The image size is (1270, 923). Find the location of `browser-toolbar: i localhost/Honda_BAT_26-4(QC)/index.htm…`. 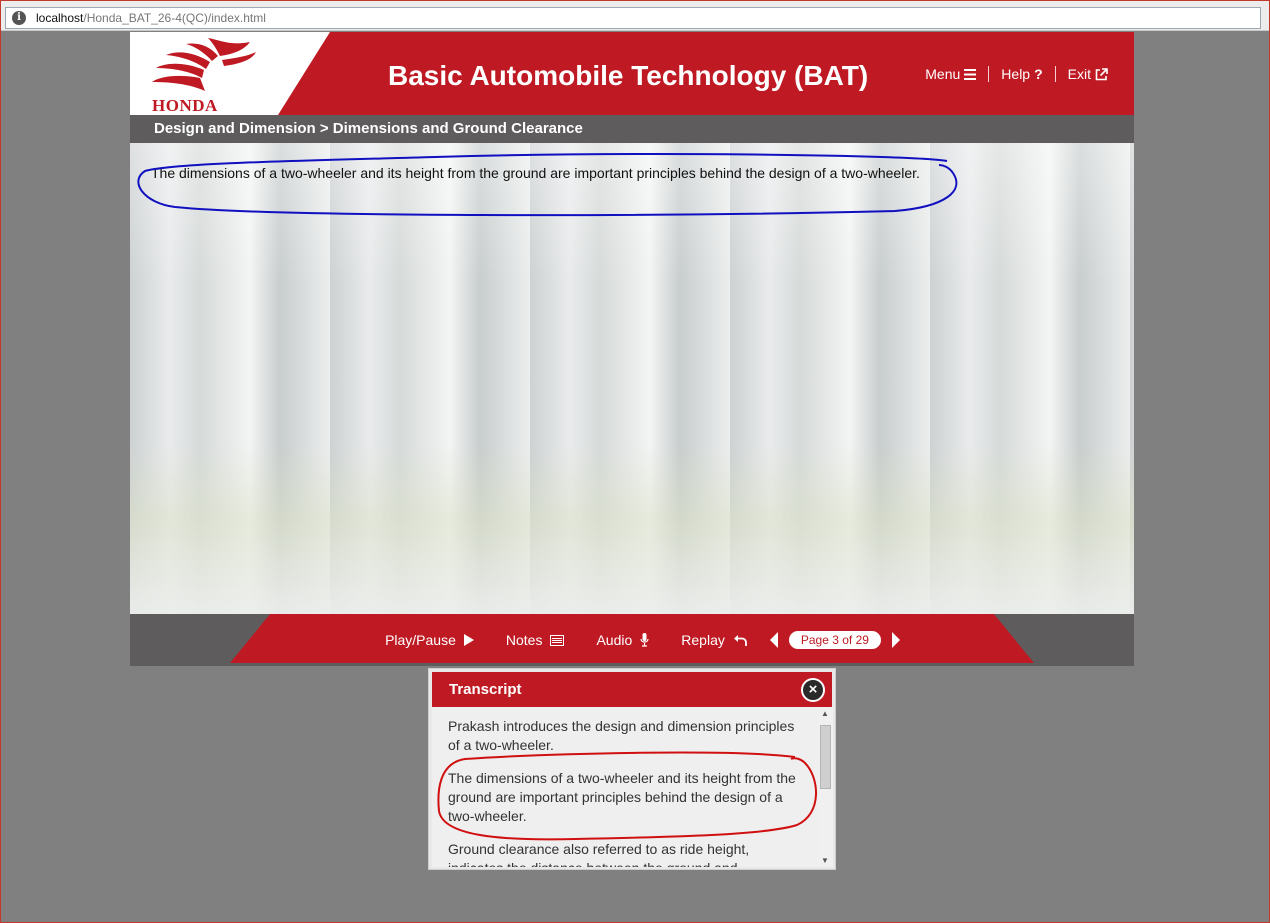

browser-toolbar: i localhost/Honda_BAT_26-4(QC)/index.htm… is located at coordinates (635, 16).